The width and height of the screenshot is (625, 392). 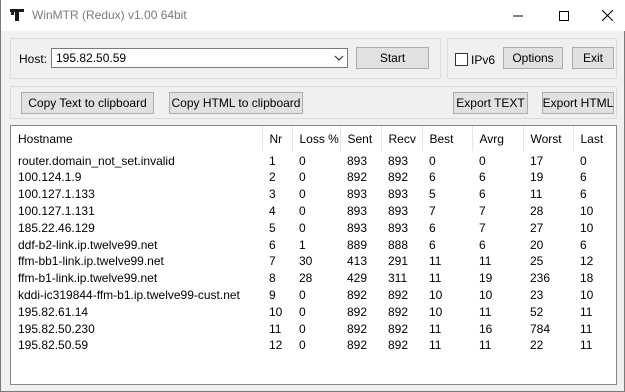 I want to click on table-cell: 413, so click(x=357, y=261).